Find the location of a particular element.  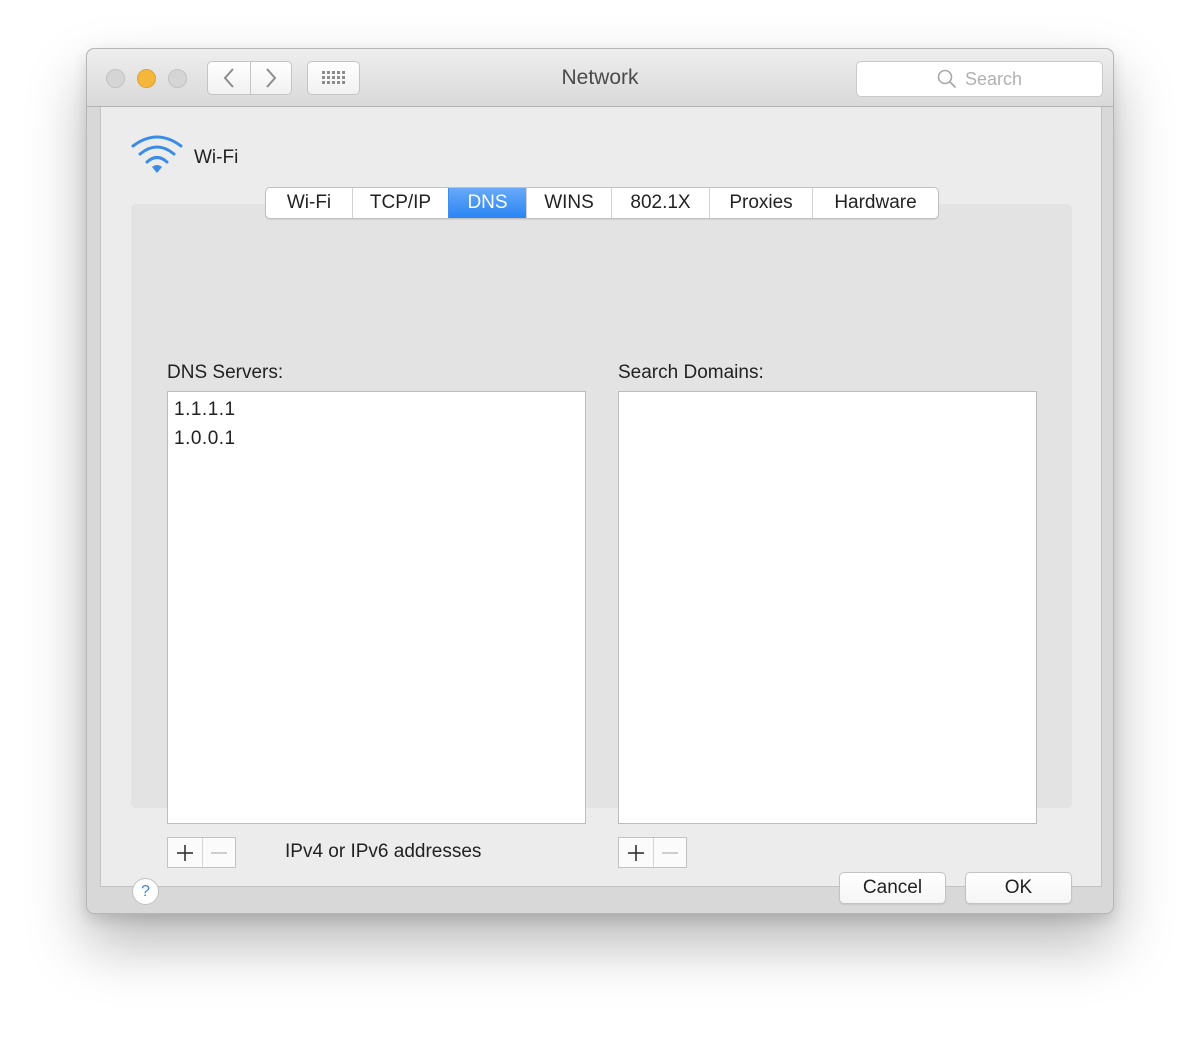

tab-dns: DNS is located at coordinates (487, 203).